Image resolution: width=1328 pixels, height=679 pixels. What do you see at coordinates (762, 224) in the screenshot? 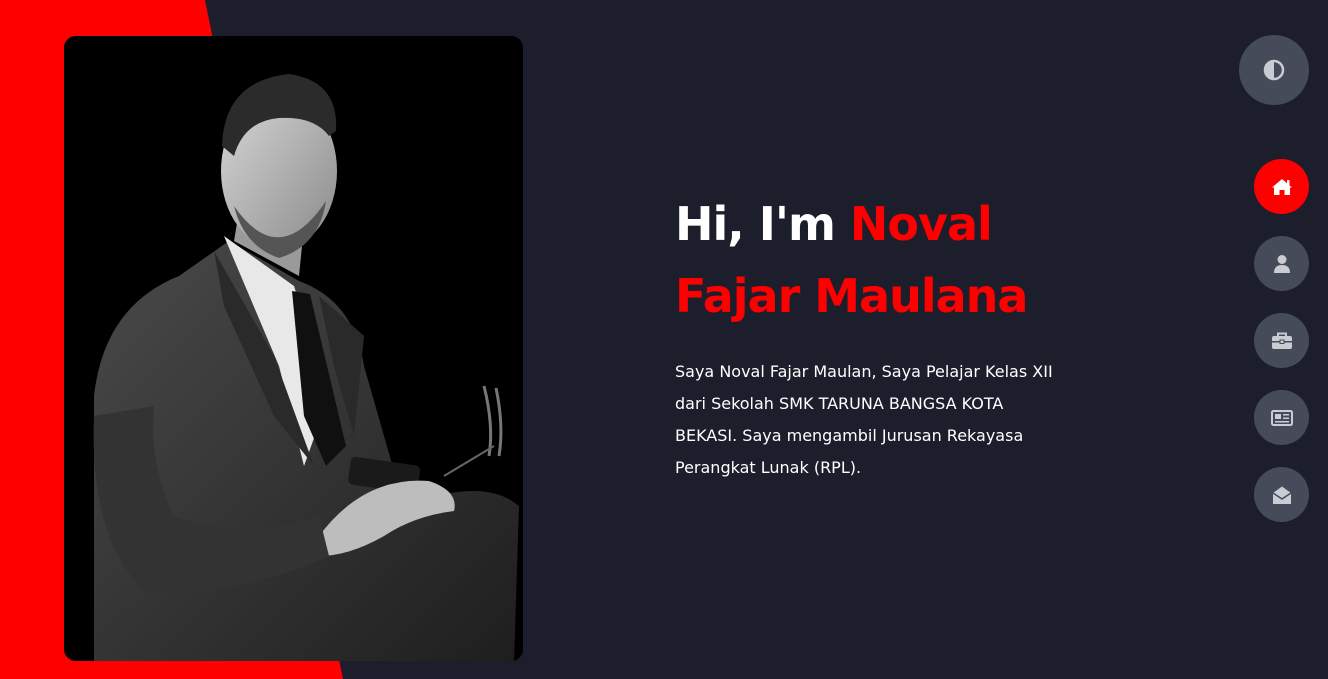
I see `hero-greeting: Hi, I'm` at bounding box center [762, 224].